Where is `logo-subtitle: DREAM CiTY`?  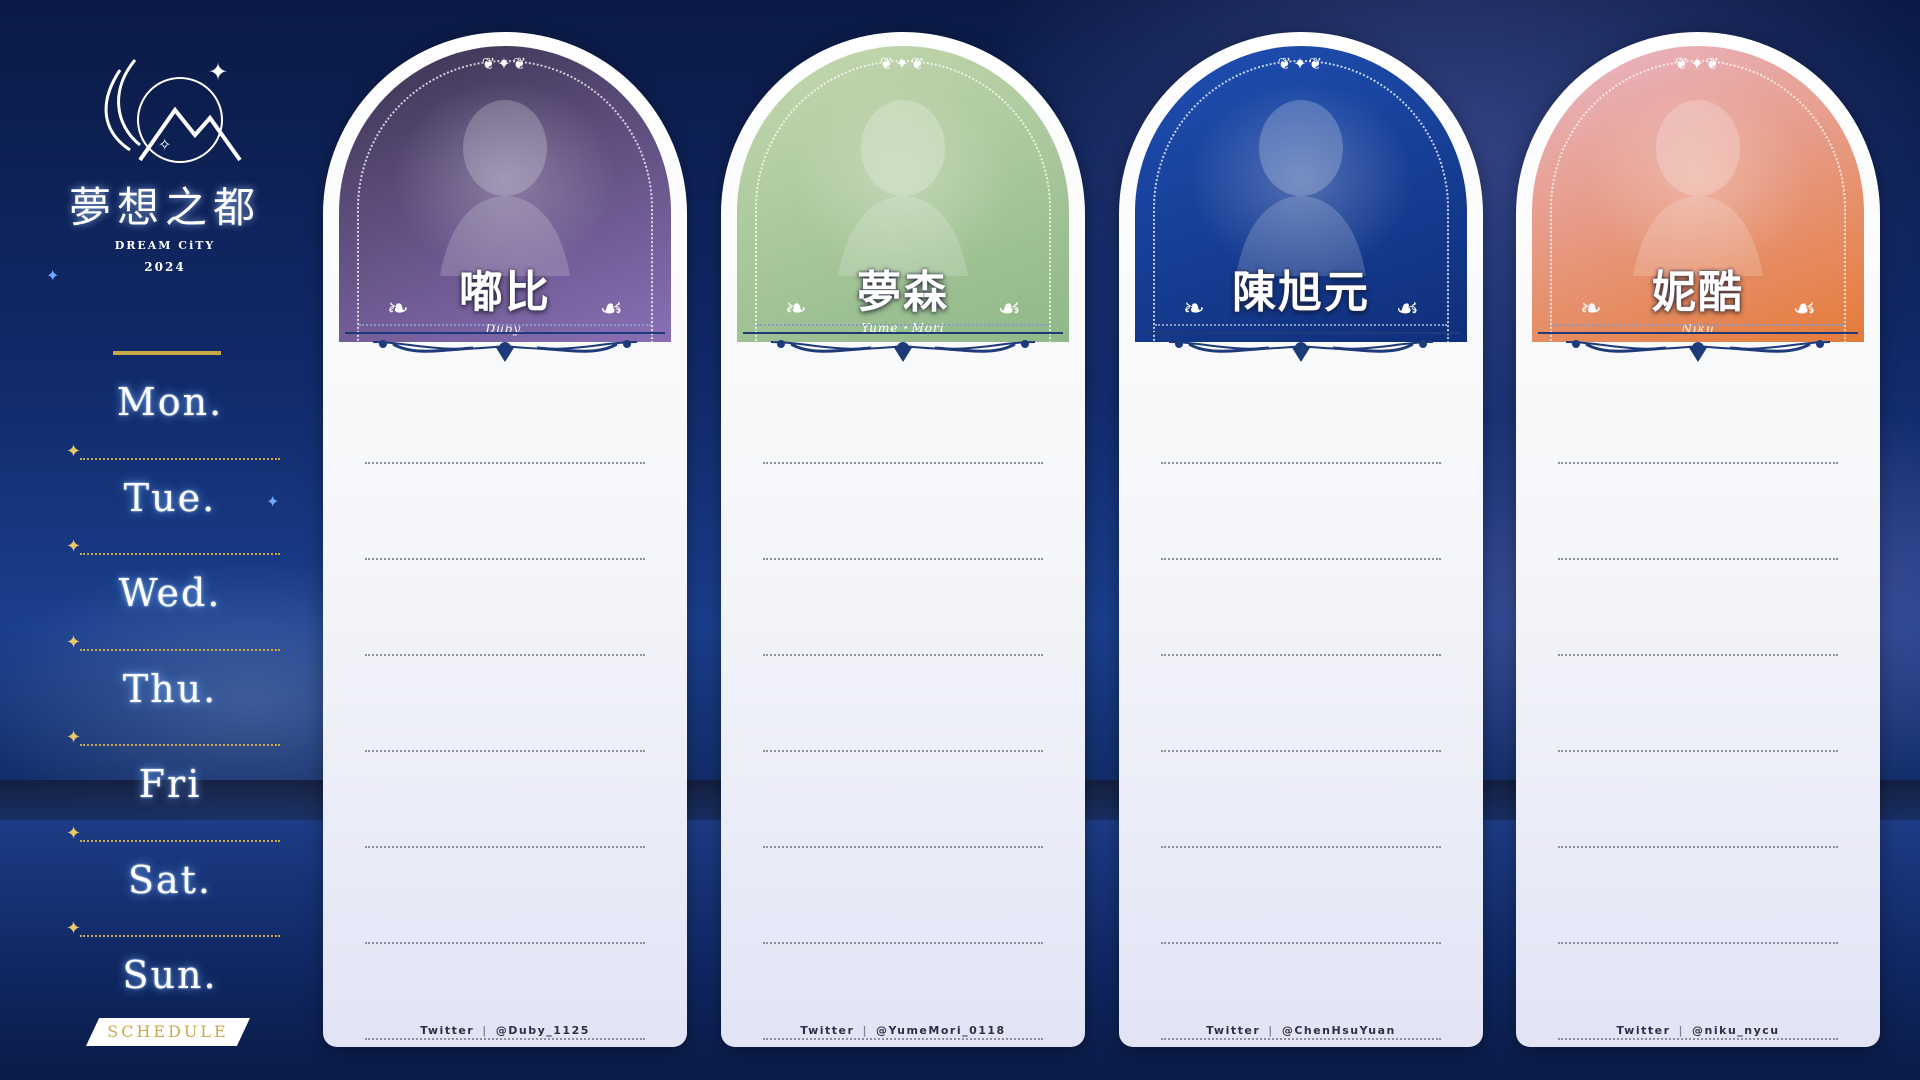
logo-subtitle: DREAM CiTY is located at coordinates (165, 245).